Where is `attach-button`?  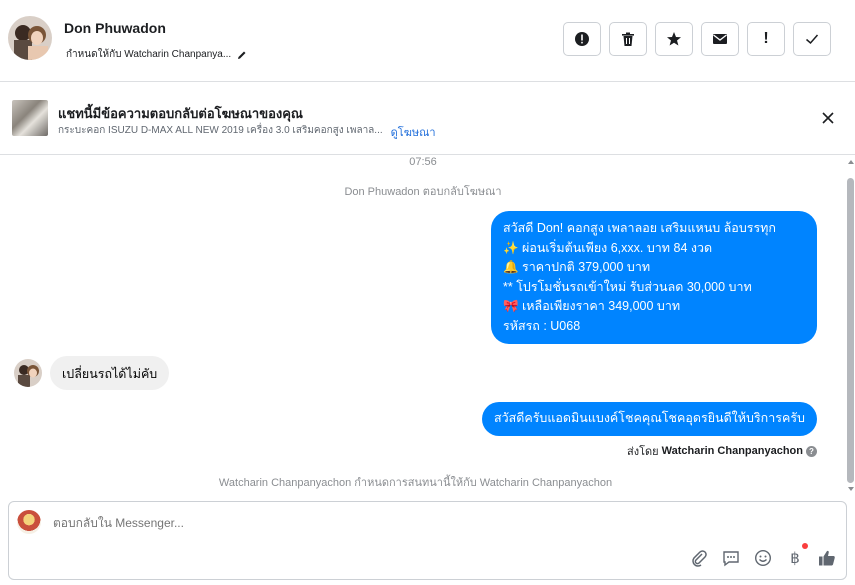
attach-button is located at coordinates (699, 558).